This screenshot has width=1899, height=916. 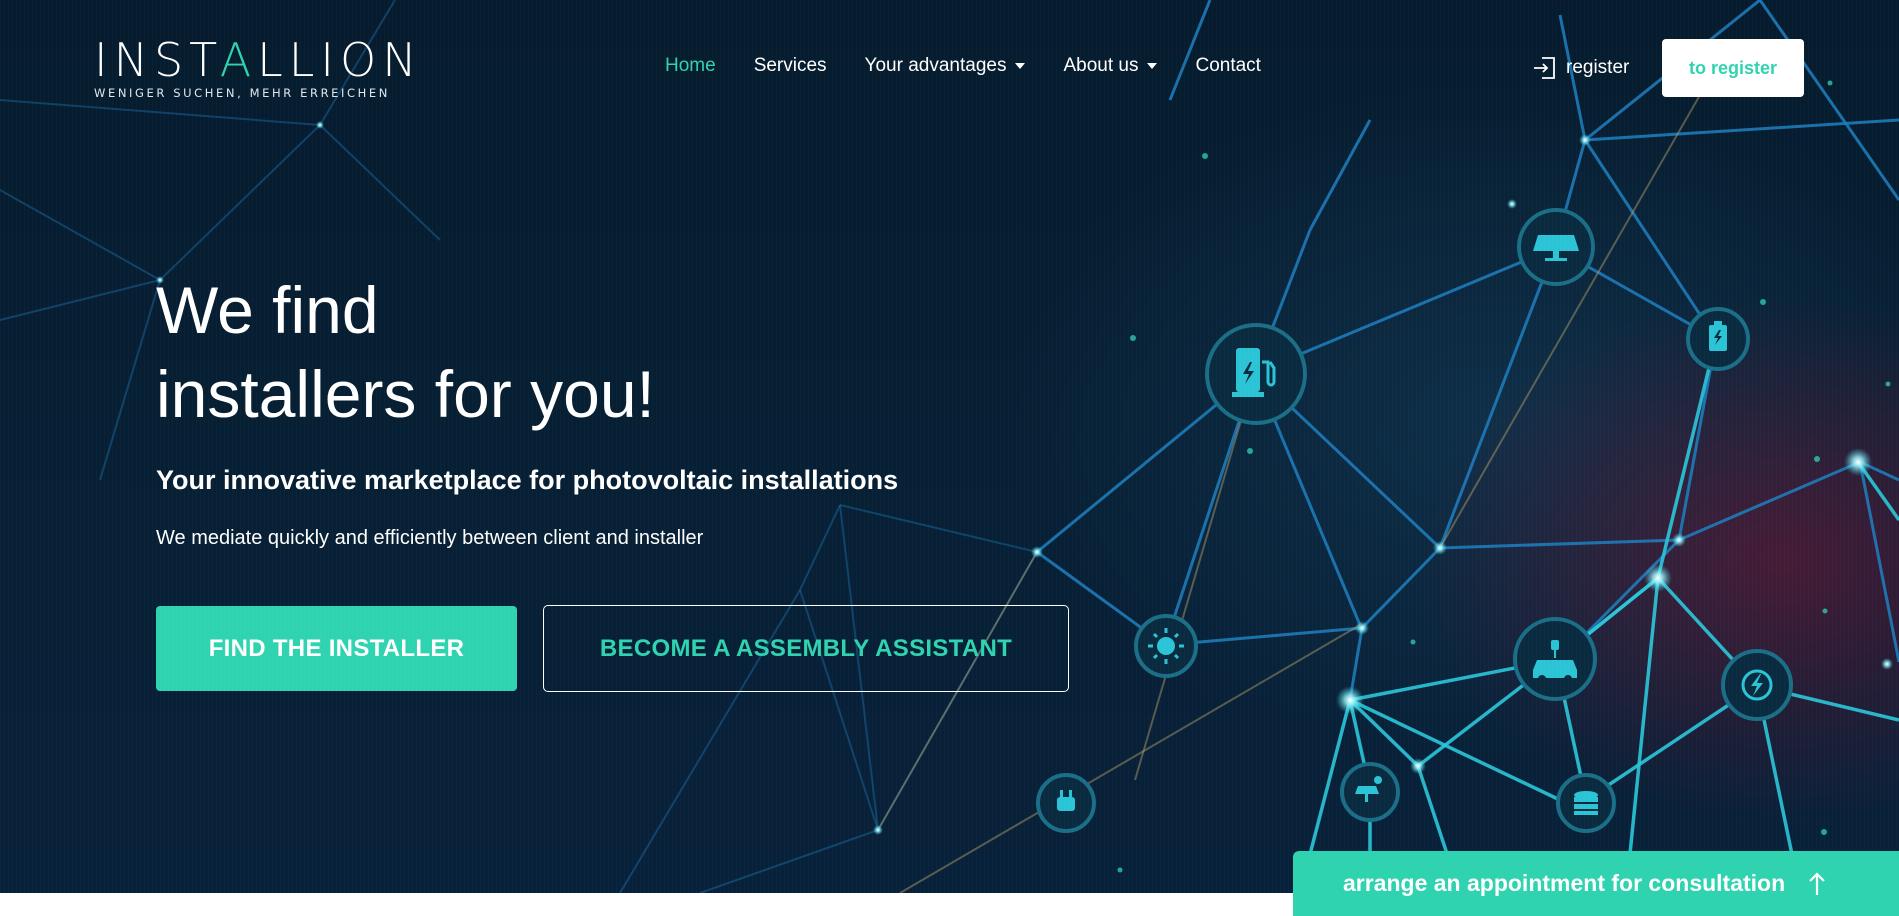 What do you see at coordinates (1227, 66) in the screenshot?
I see `nav-item-contact: Contact` at bounding box center [1227, 66].